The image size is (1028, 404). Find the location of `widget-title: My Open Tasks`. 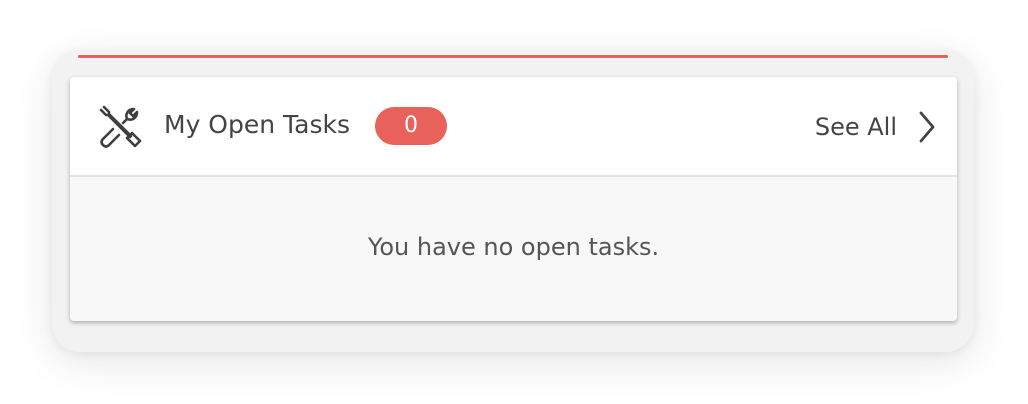

widget-title: My Open Tasks is located at coordinates (257, 124).